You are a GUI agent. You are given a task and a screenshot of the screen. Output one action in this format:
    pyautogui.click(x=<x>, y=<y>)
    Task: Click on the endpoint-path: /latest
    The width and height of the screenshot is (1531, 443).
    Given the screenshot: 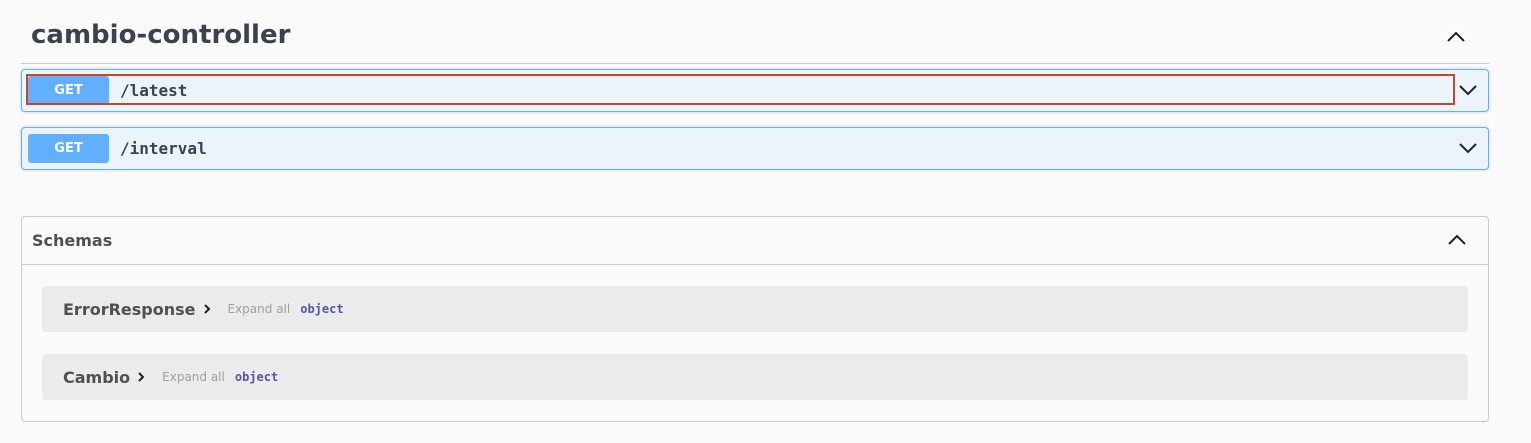 What is the action you would take?
    pyautogui.click(x=154, y=90)
    